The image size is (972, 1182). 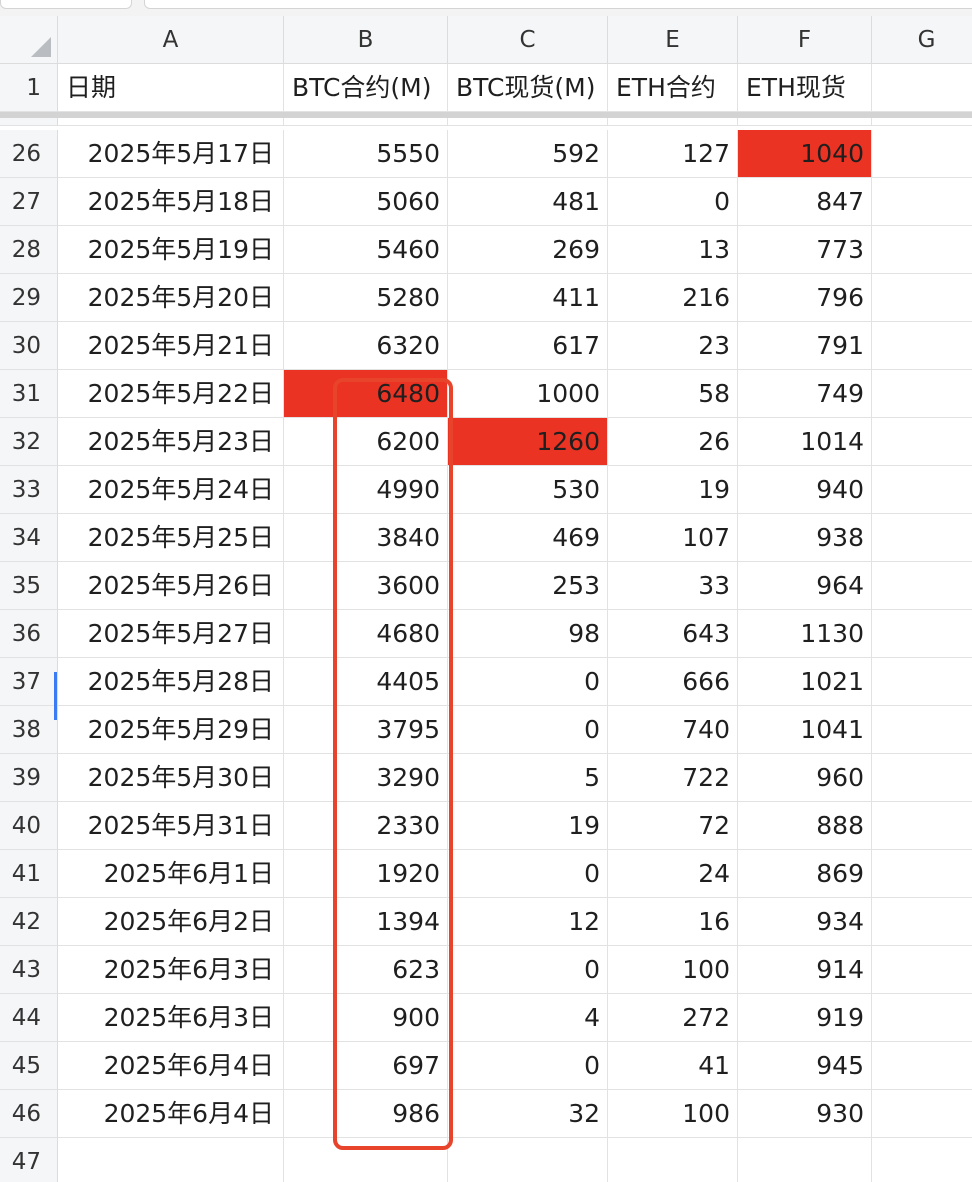 What do you see at coordinates (171, 1160) in the screenshot?
I see `cell-date` at bounding box center [171, 1160].